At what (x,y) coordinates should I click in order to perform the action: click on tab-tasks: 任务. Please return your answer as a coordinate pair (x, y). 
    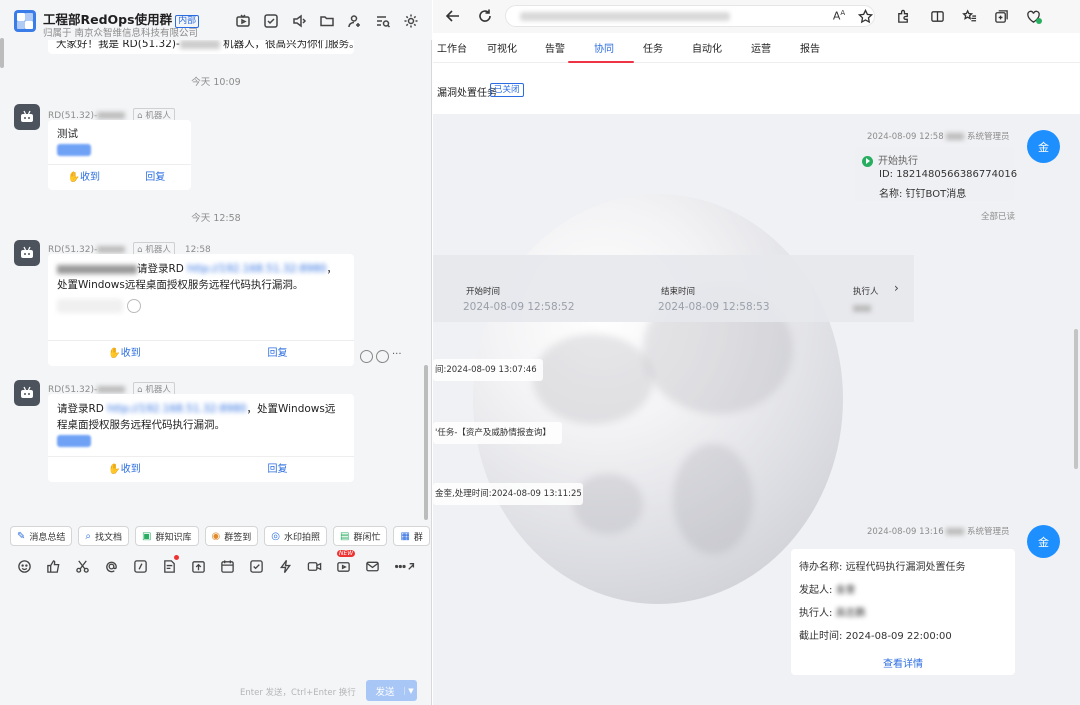
    Looking at the image, I should click on (653, 47).